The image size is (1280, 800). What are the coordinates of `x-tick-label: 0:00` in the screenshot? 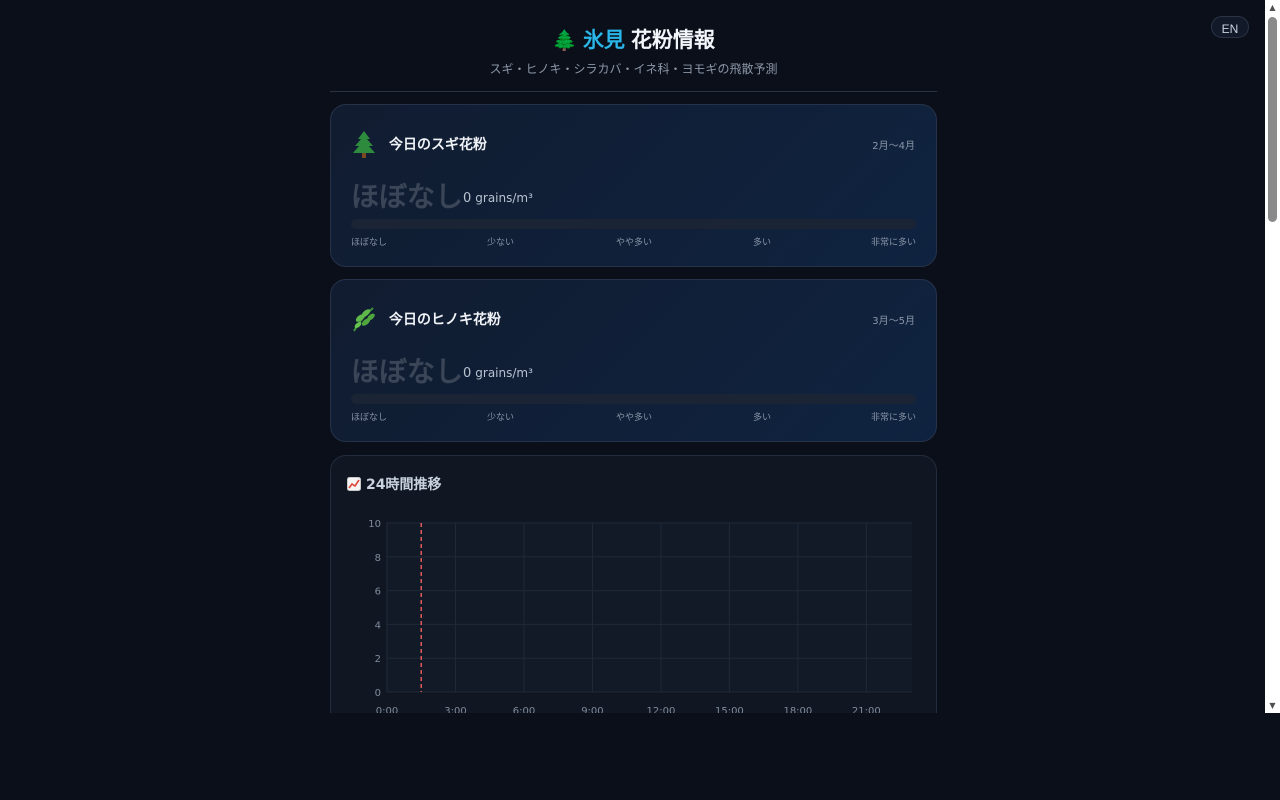 It's located at (387, 709).